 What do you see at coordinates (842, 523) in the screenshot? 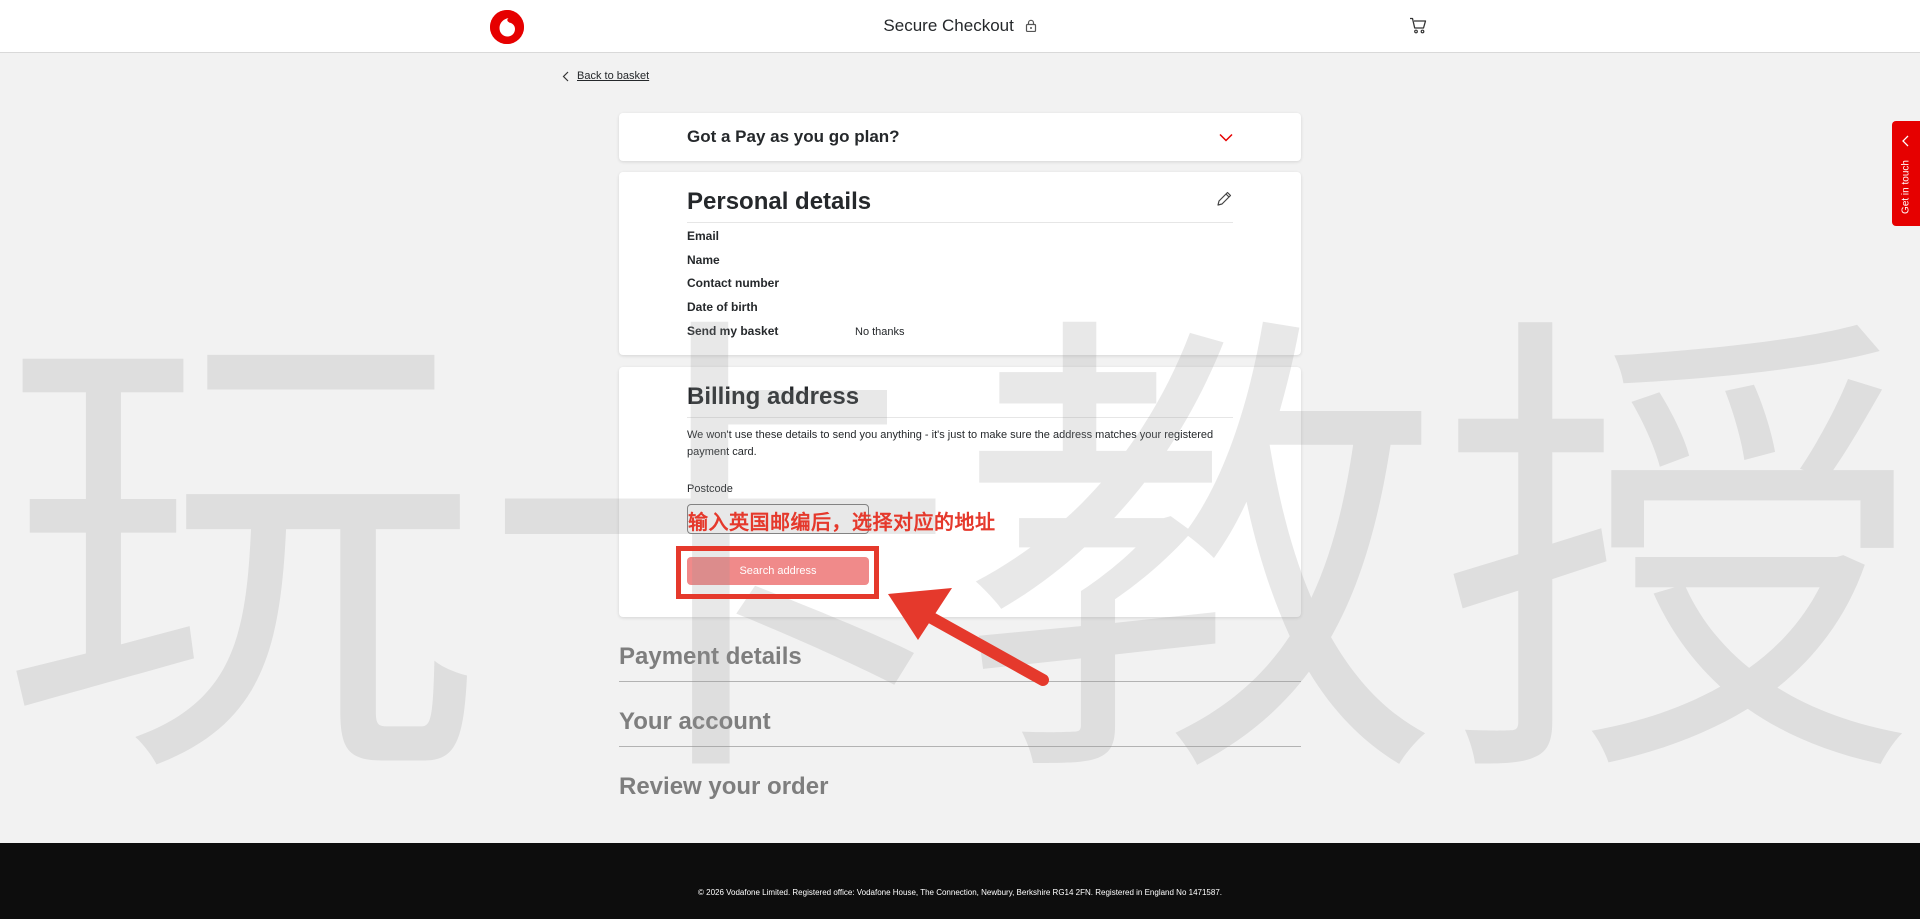
I see `instruction-annotation: 输入英国邮编后，选择对应的地址` at bounding box center [842, 523].